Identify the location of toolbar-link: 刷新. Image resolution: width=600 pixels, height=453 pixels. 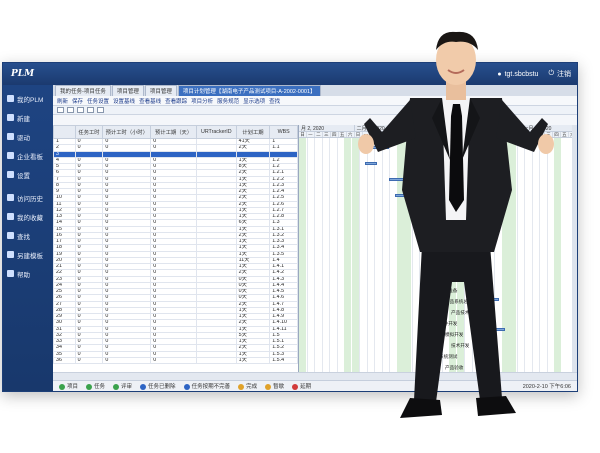
(62, 101).